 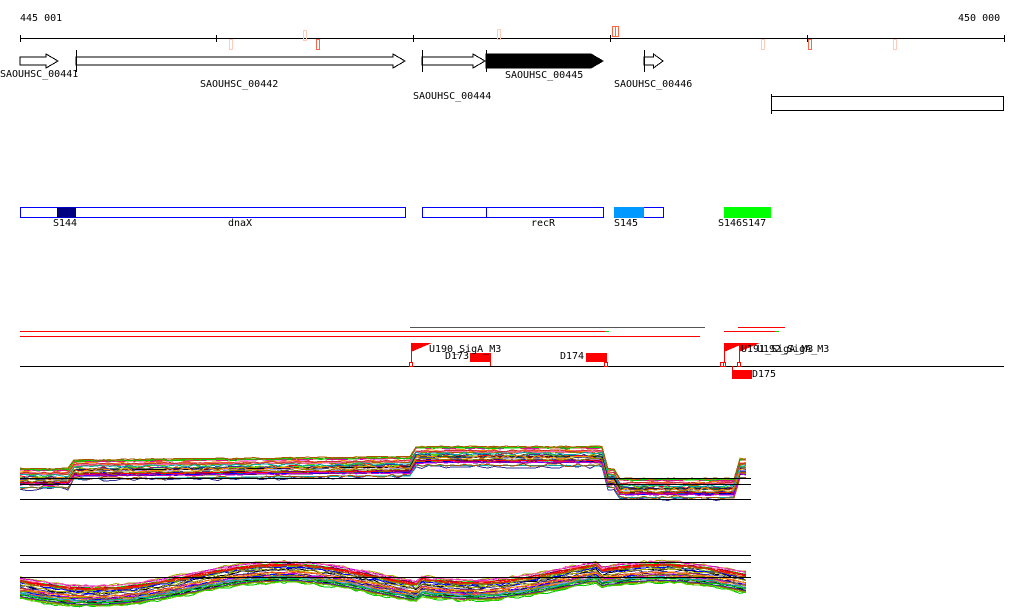 What do you see at coordinates (764, 375) in the screenshot?
I see `terminator-label: D175` at bounding box center [764, 375].